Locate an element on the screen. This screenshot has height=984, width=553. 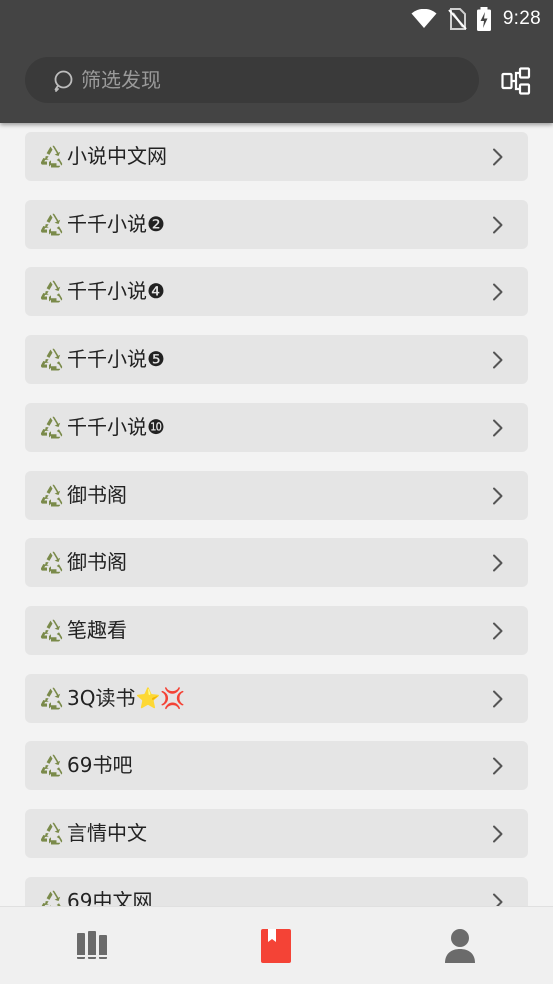
source-name: 笔趣看 is located at coordinates (97, 630).